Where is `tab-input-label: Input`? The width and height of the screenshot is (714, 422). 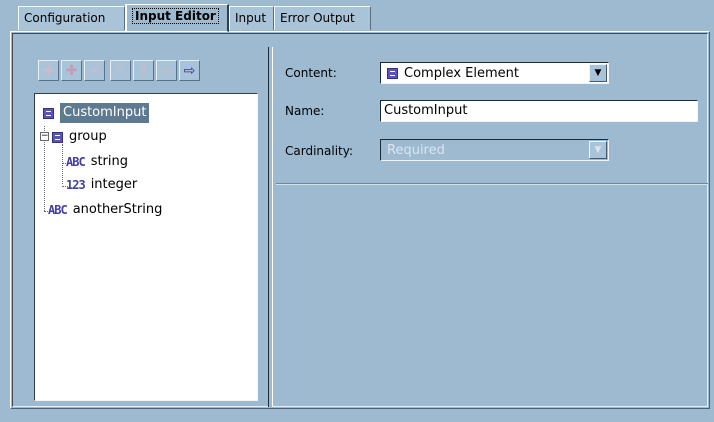
tab-input-label: Input is located at coordinates (251, 18).